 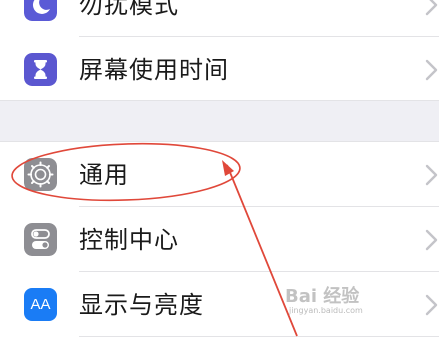 I want to click on watermark: Bai 经验 jingyan.baidu.com, so click(x=350, y=302).